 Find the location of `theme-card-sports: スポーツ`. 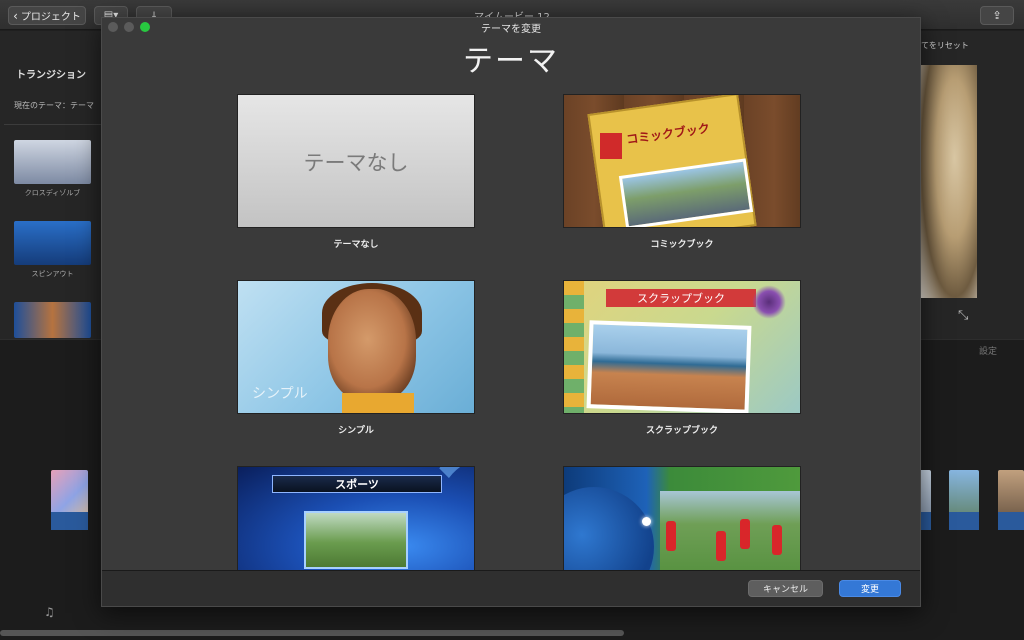

theme-card-sports: スポーツ is located at coordinates (356, 518).